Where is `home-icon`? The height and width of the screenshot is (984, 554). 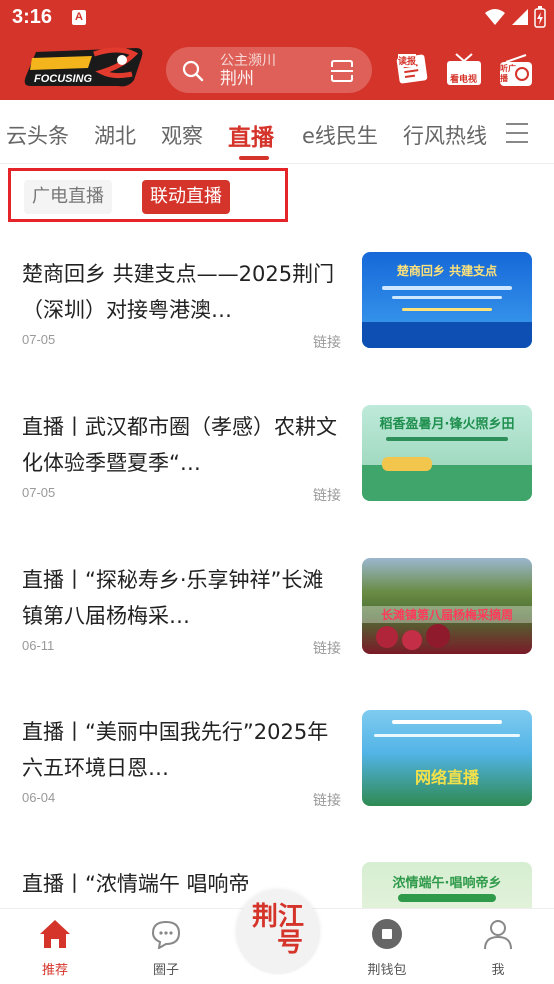 home-icon is located at coordinates (55, 934).